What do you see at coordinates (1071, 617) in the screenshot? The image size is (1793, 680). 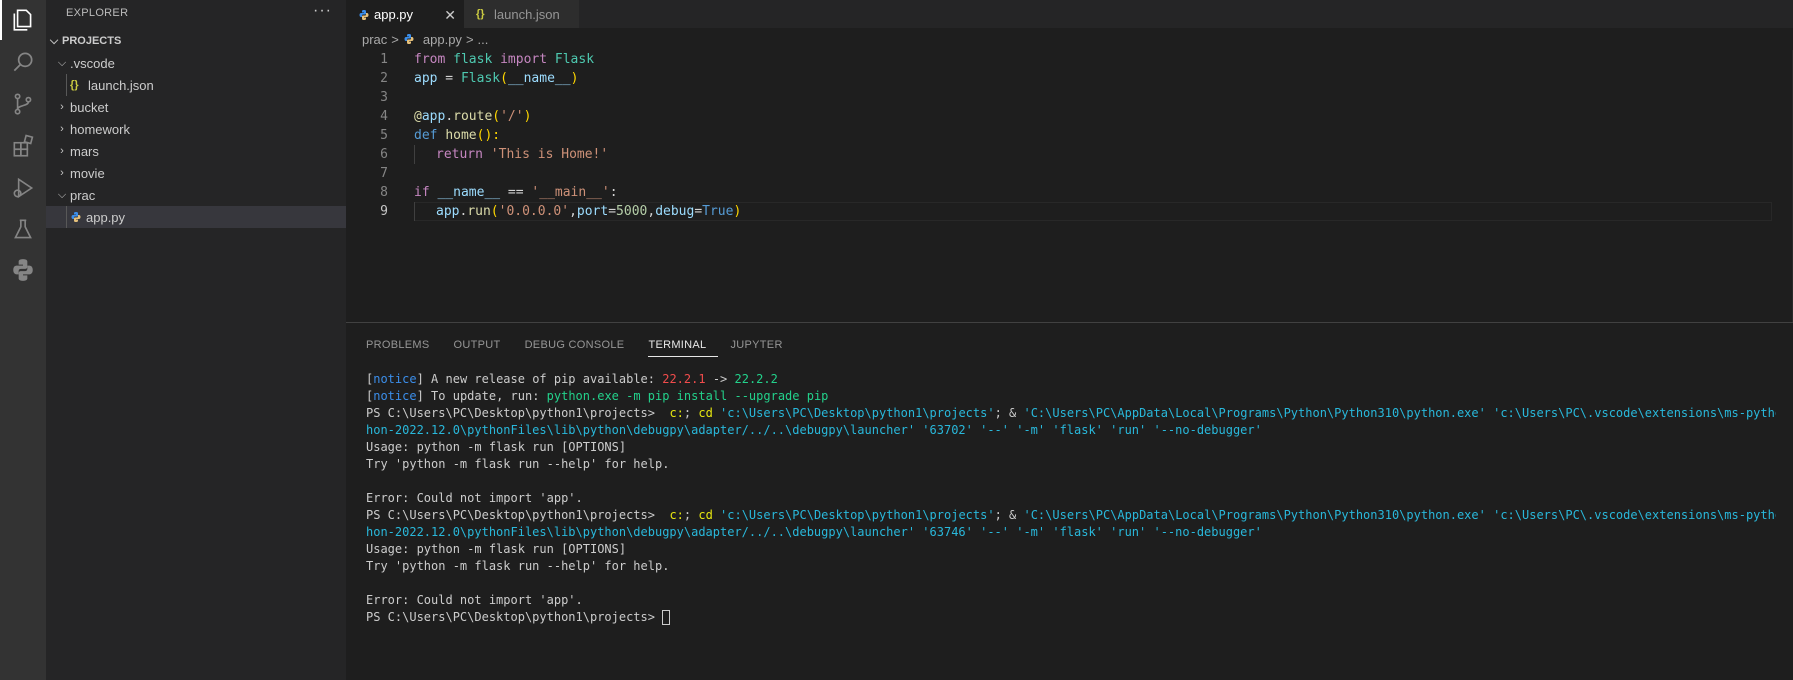 I see `terminal-prompt-line: PS C:\Users\PC\Desktop\python1\projects>` at bounding box center [1071, 617].